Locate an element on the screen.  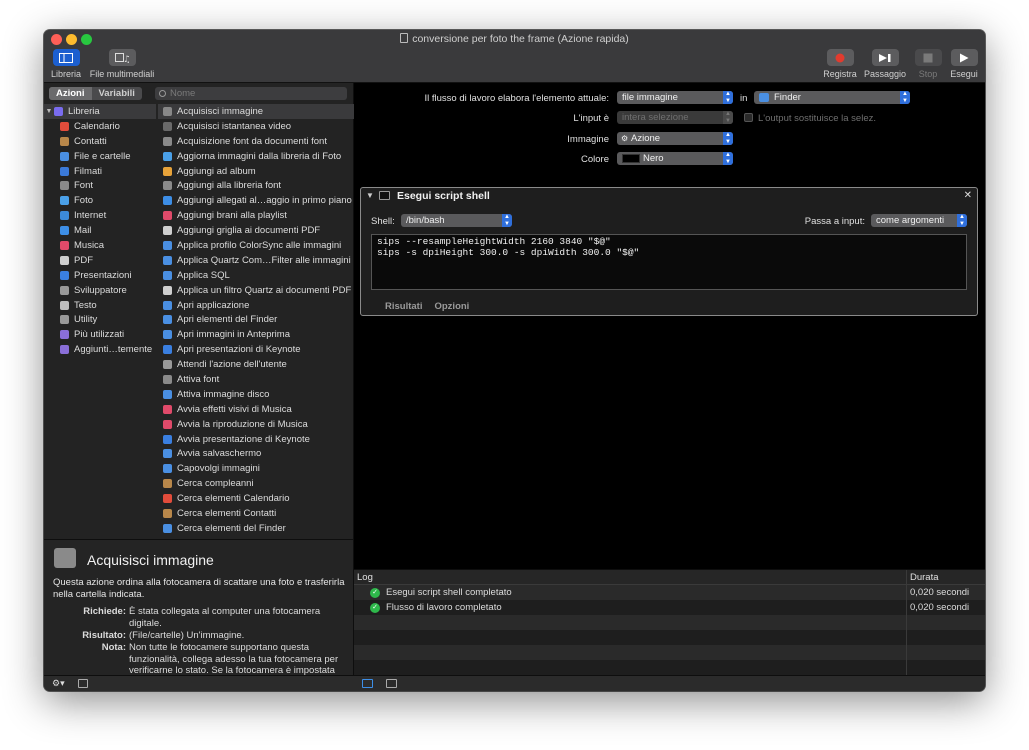
action-item: Aggiungi brani alla playlist is located at coordinates (256, 215).